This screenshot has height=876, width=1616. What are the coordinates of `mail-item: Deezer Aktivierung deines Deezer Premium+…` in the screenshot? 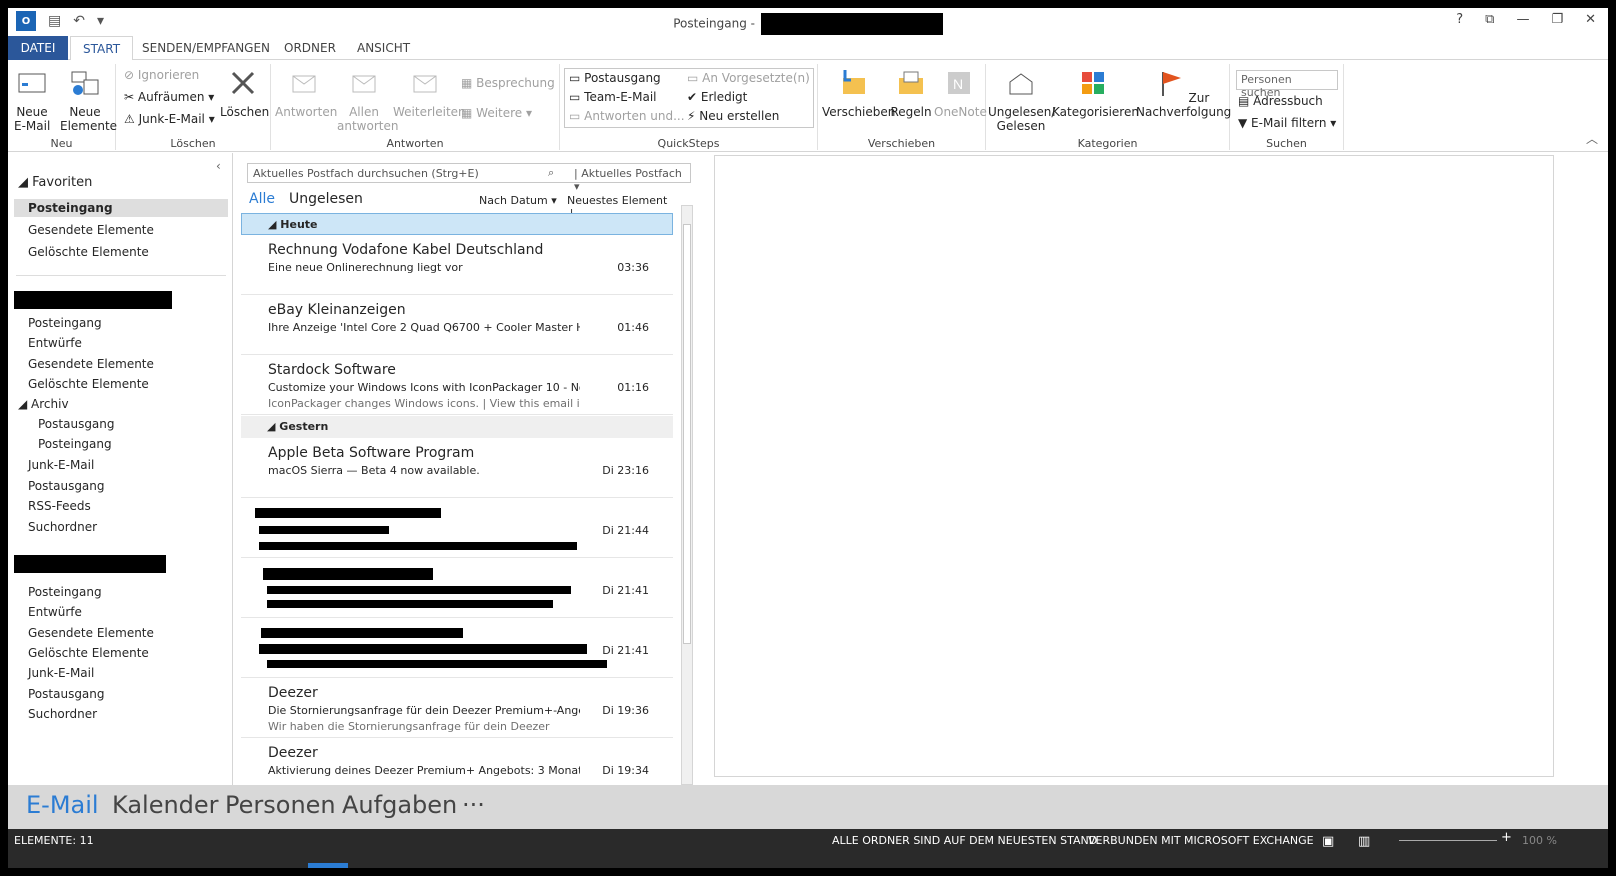 It's located at (457, 761).